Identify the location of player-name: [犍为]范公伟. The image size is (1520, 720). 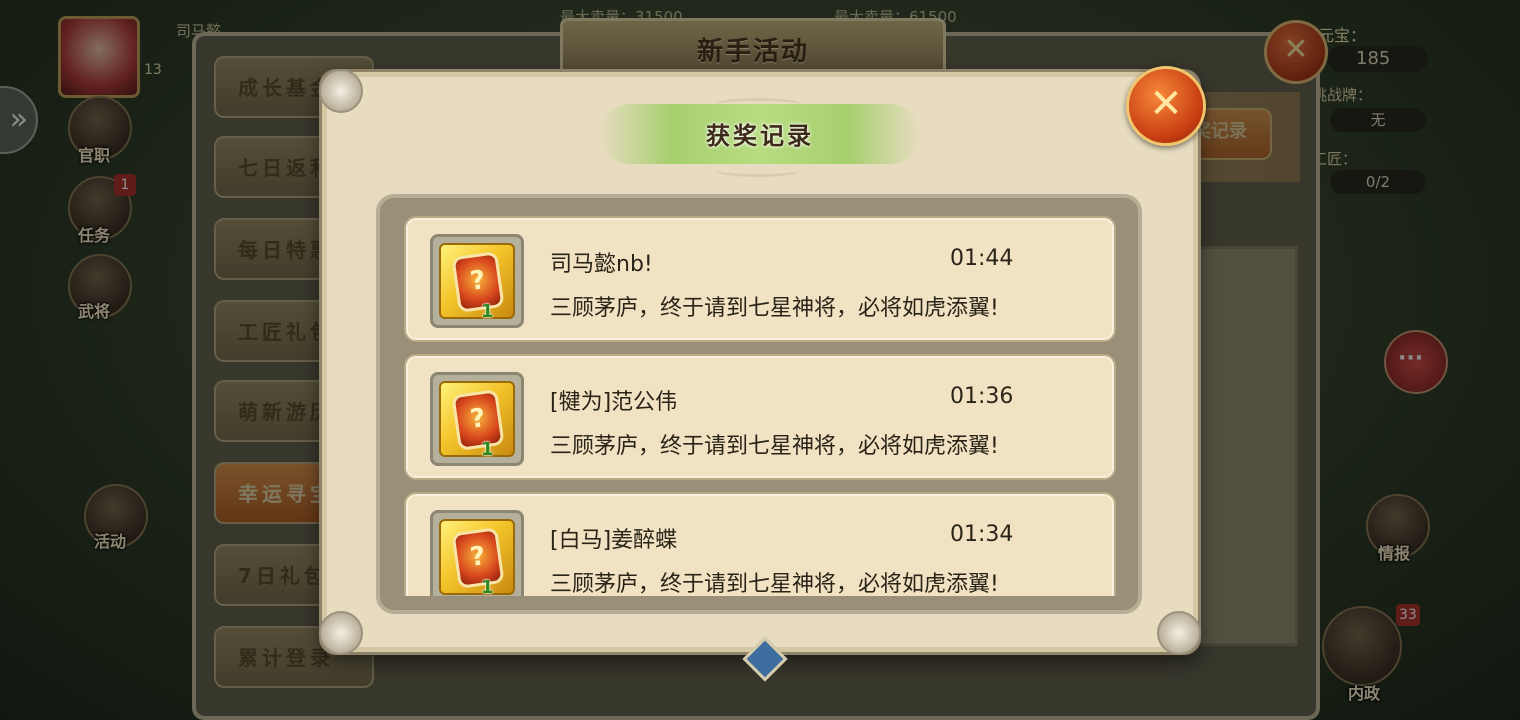
(614, 402).